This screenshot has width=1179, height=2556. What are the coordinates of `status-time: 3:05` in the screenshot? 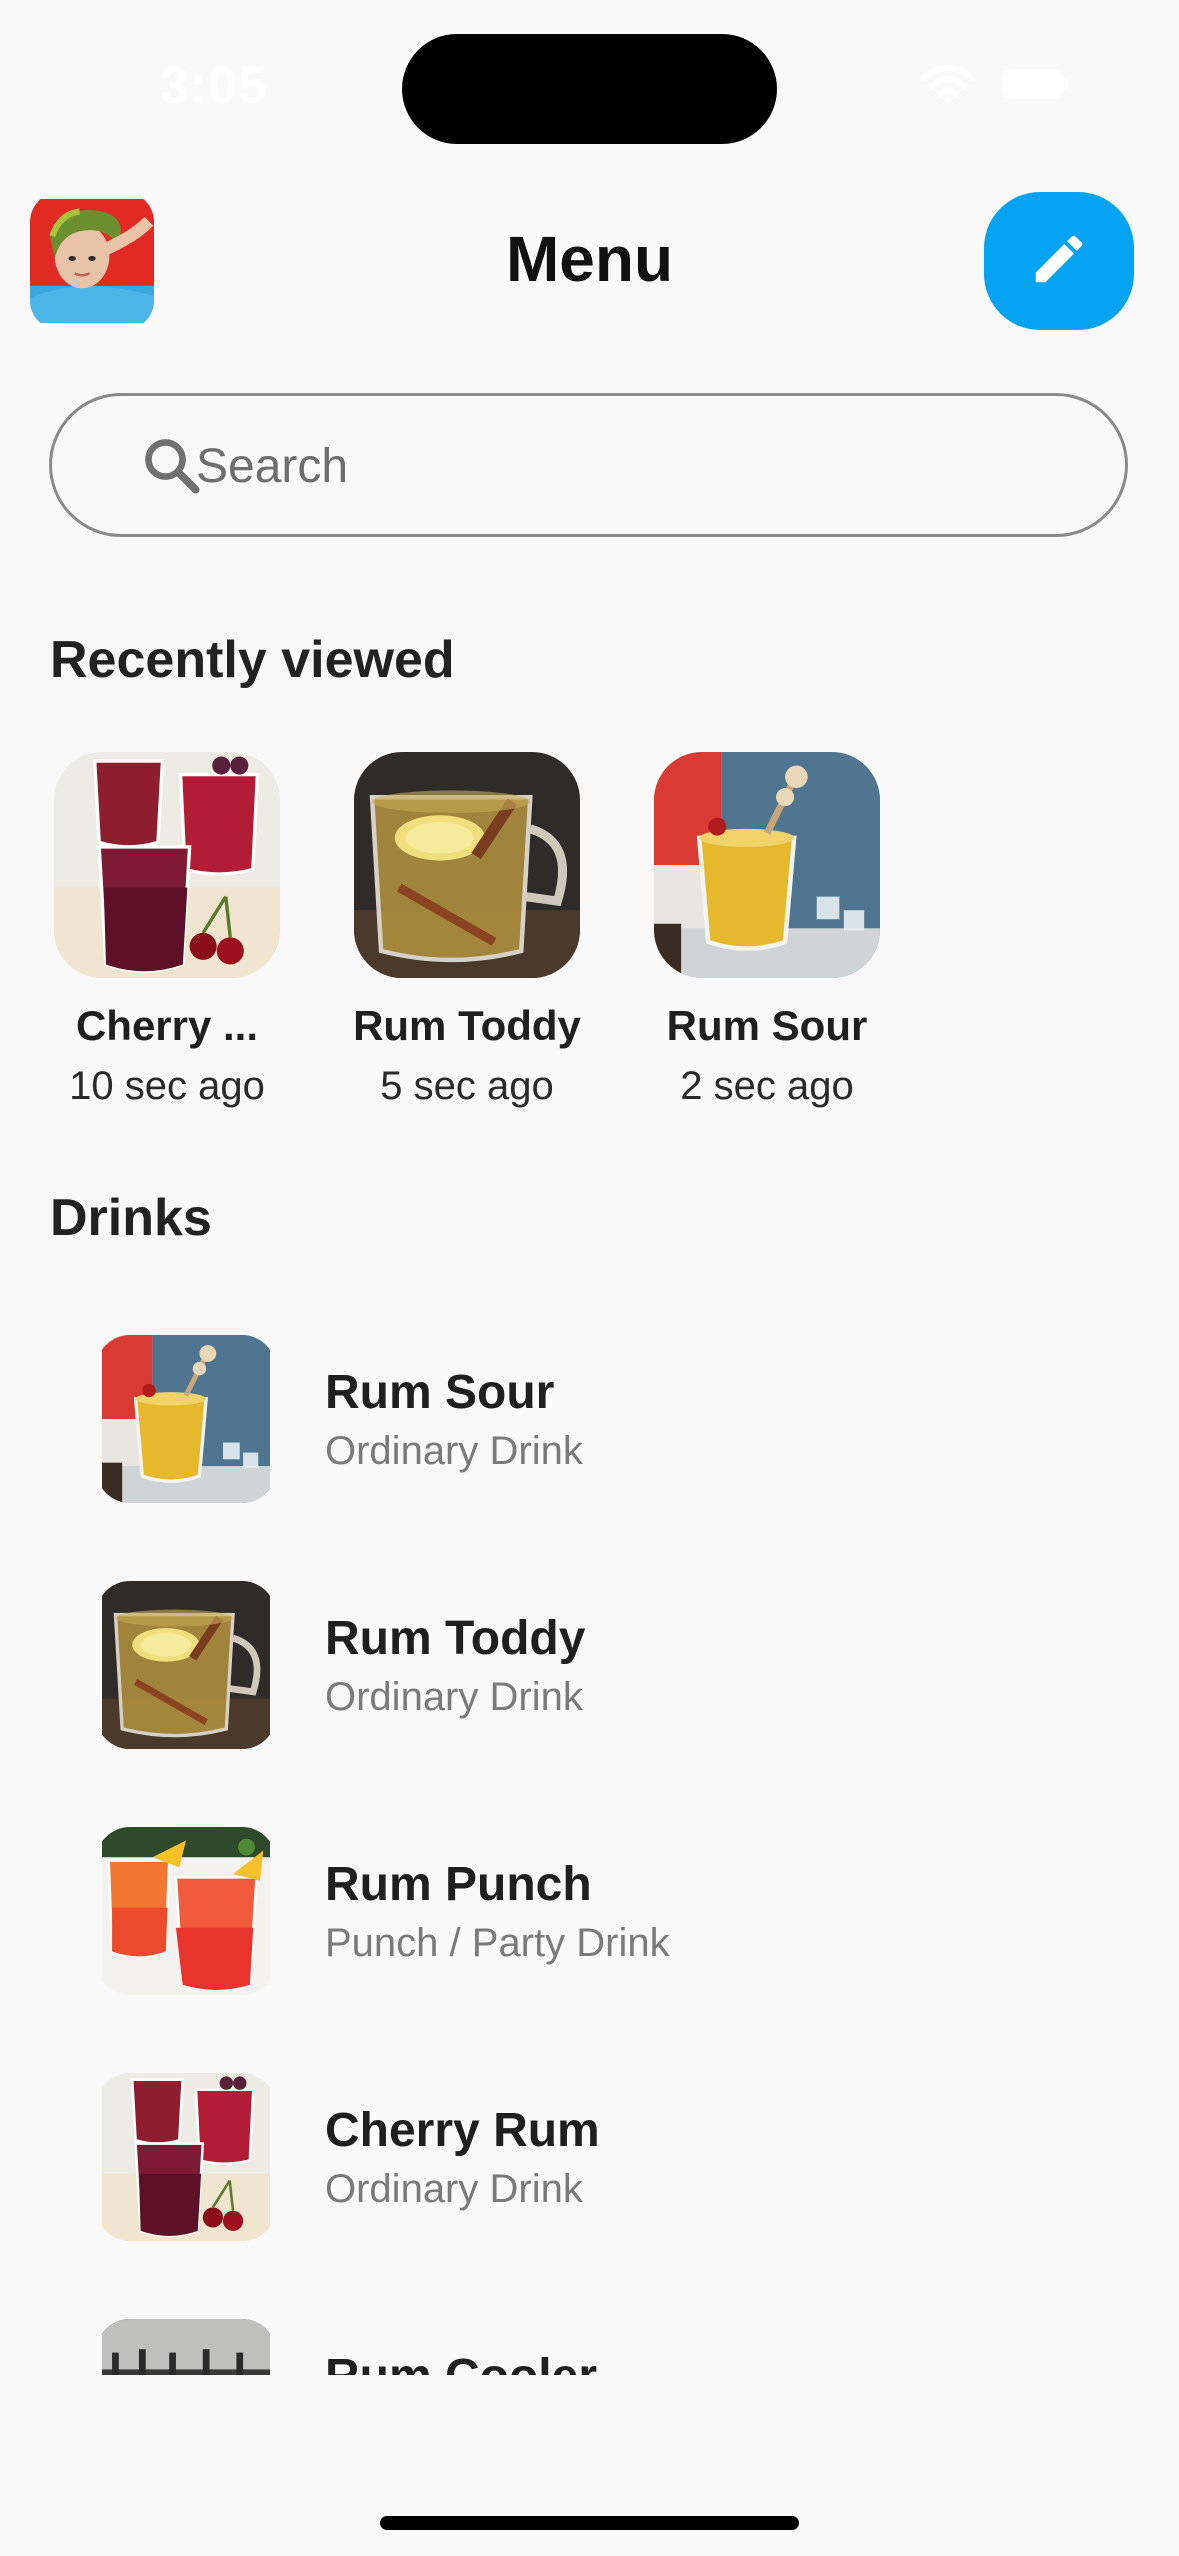 It's located at (214, 86).